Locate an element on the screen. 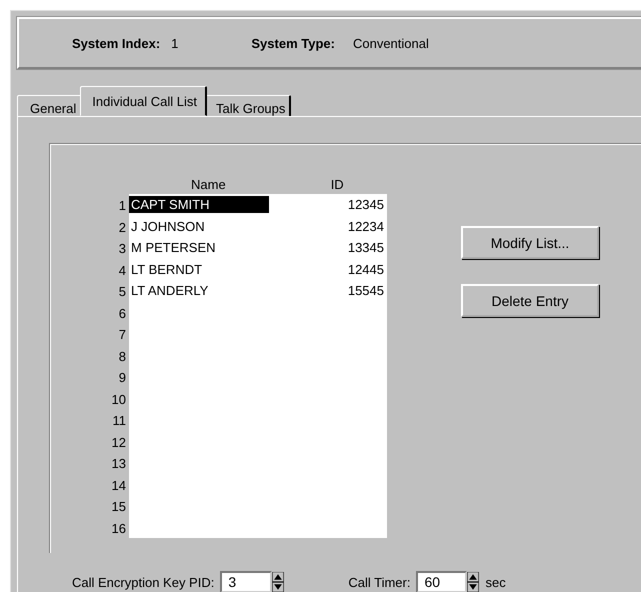 The width and height of the screenshot is (641, 592). list-item-id: 15545 is located at coordinates (366, 291).